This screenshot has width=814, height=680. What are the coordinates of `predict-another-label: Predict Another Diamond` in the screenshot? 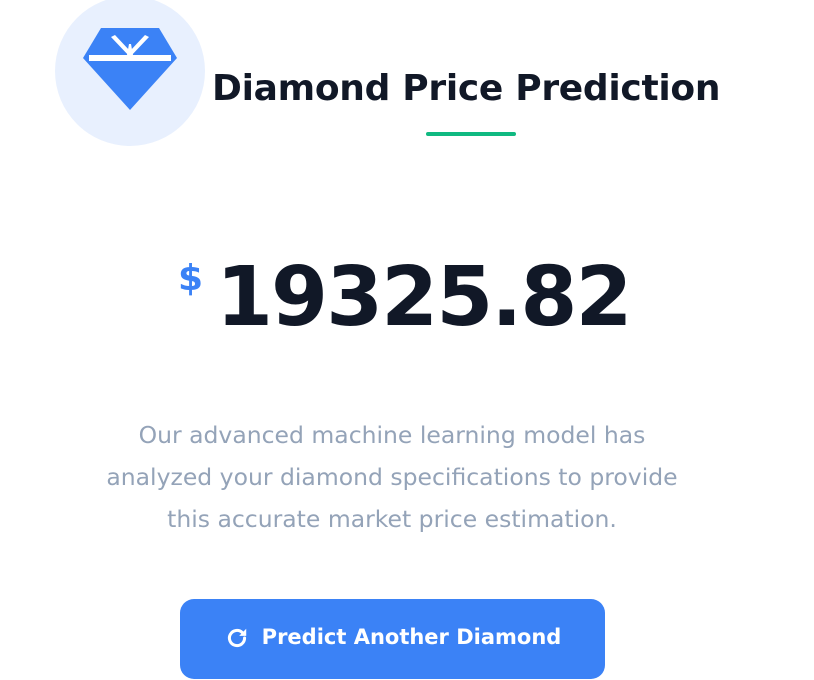 It's located at (411, 637).